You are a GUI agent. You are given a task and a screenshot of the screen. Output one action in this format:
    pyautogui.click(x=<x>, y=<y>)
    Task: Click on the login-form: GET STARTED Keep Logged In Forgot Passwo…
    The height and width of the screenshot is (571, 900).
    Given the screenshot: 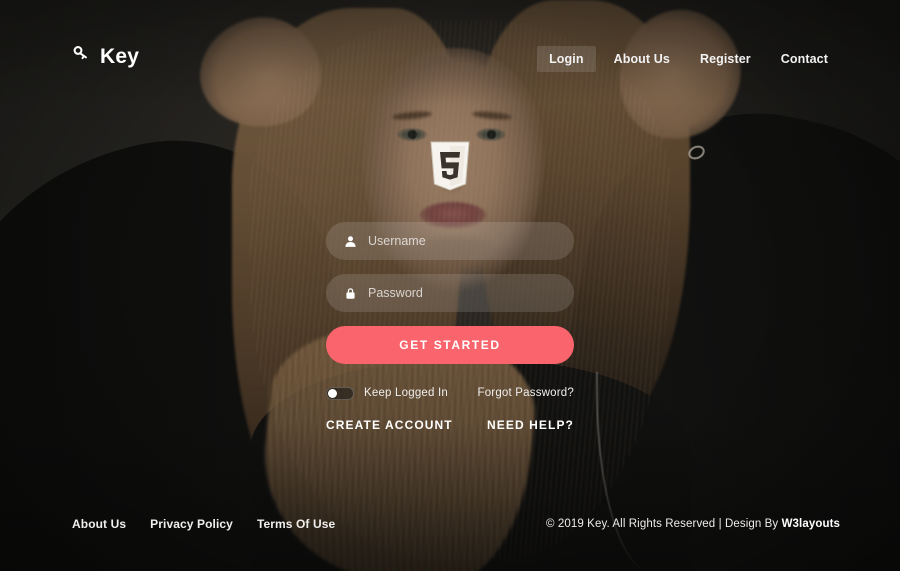 What is the action you would take?
    pyautogui.click(x=450, y=327)
    